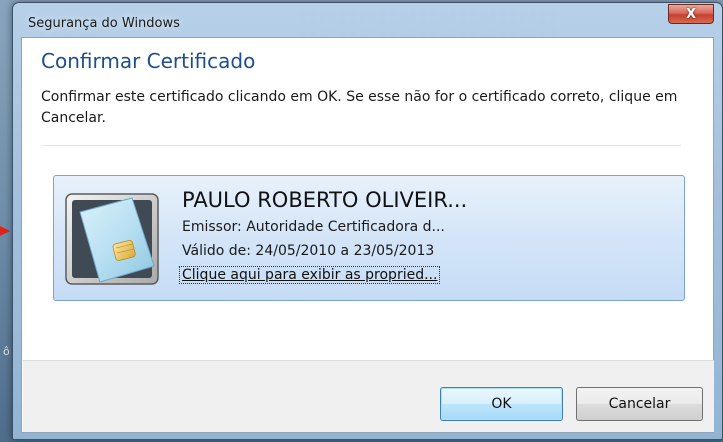 The height and width of the screenshot is (442, 723). I want to click on pointer-arrow-icon, so click(5, 231).